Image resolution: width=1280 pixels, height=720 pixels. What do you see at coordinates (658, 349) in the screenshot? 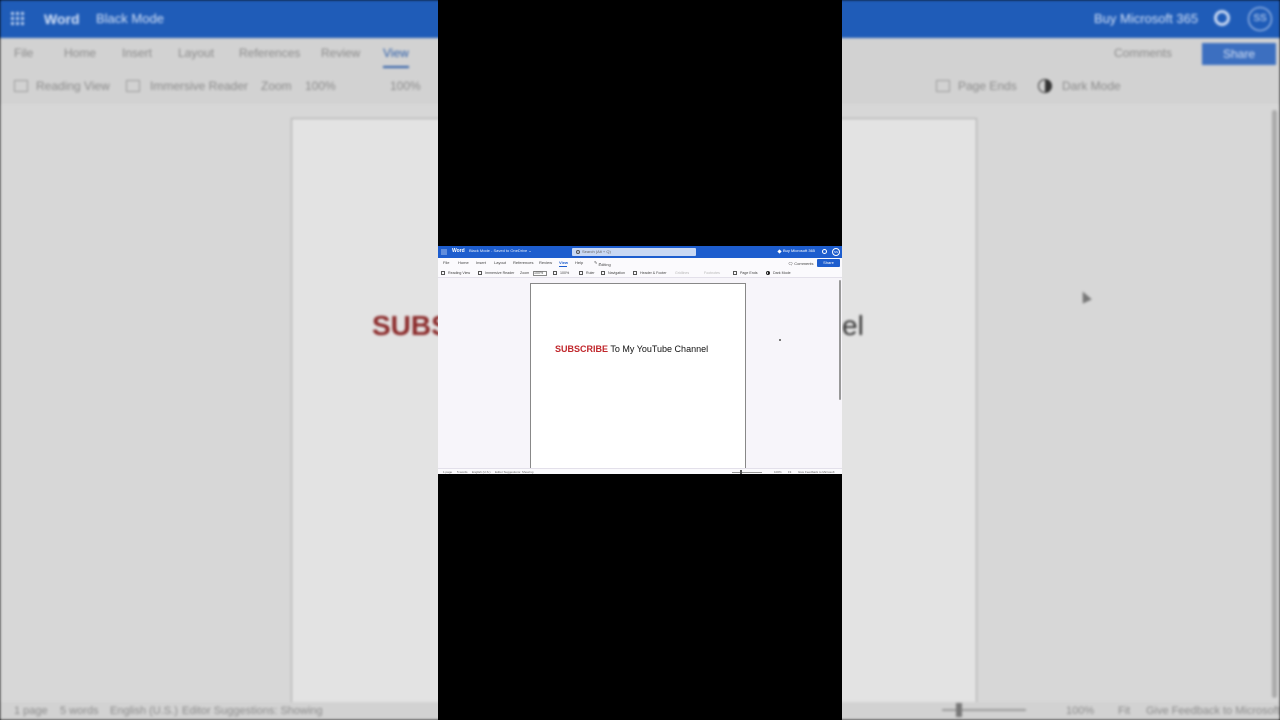
I see `document-text-rest: To My YouTube Channel` at bounding box center [658, 349].